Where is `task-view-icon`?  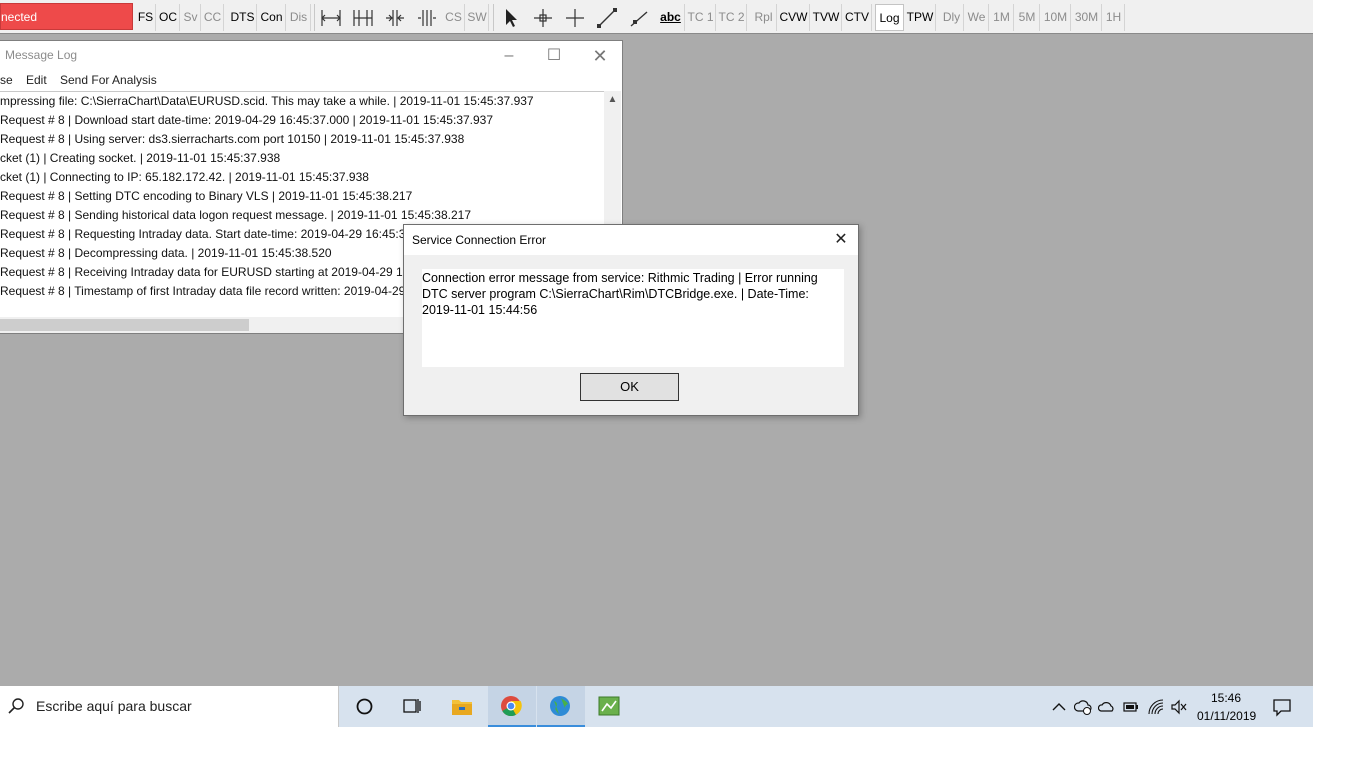 task-view-icon is located at coordinates (412, 706).